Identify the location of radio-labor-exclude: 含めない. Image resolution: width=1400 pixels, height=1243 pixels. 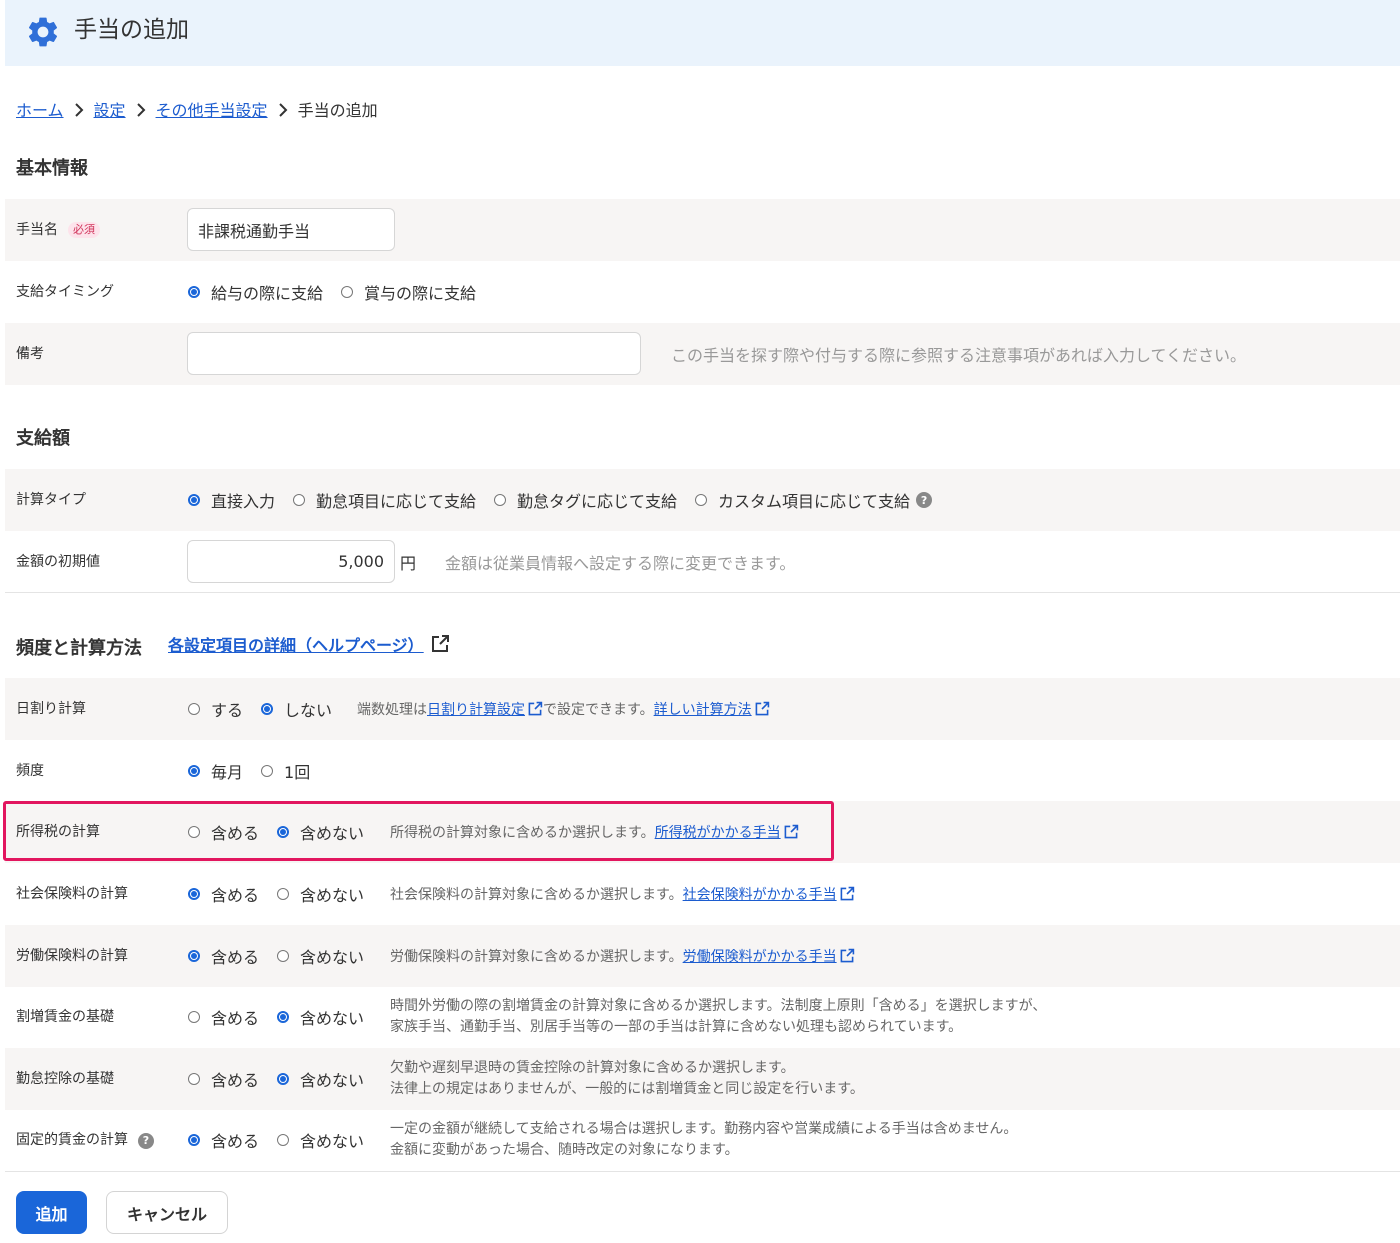
(320, 956).